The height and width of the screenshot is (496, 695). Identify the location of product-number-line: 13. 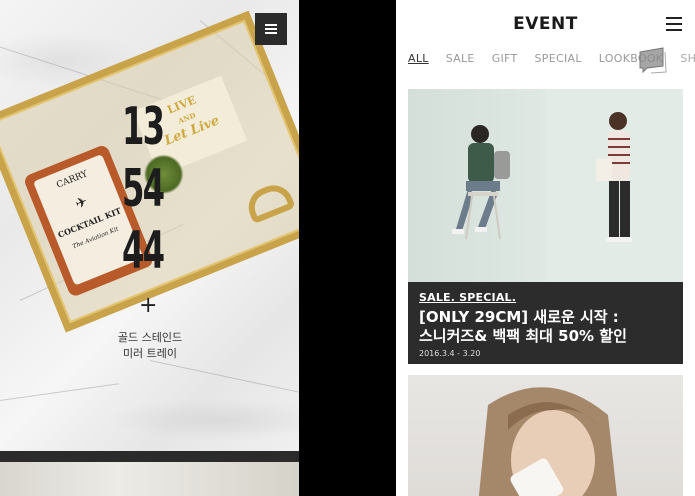
(143, 127).